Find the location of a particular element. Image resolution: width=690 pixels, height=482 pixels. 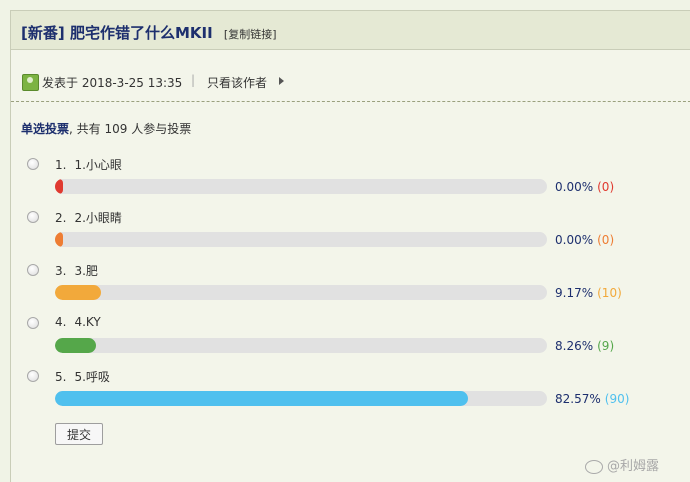

option-label: 1. 1.小心眼 is located at coordinates (88, 164).